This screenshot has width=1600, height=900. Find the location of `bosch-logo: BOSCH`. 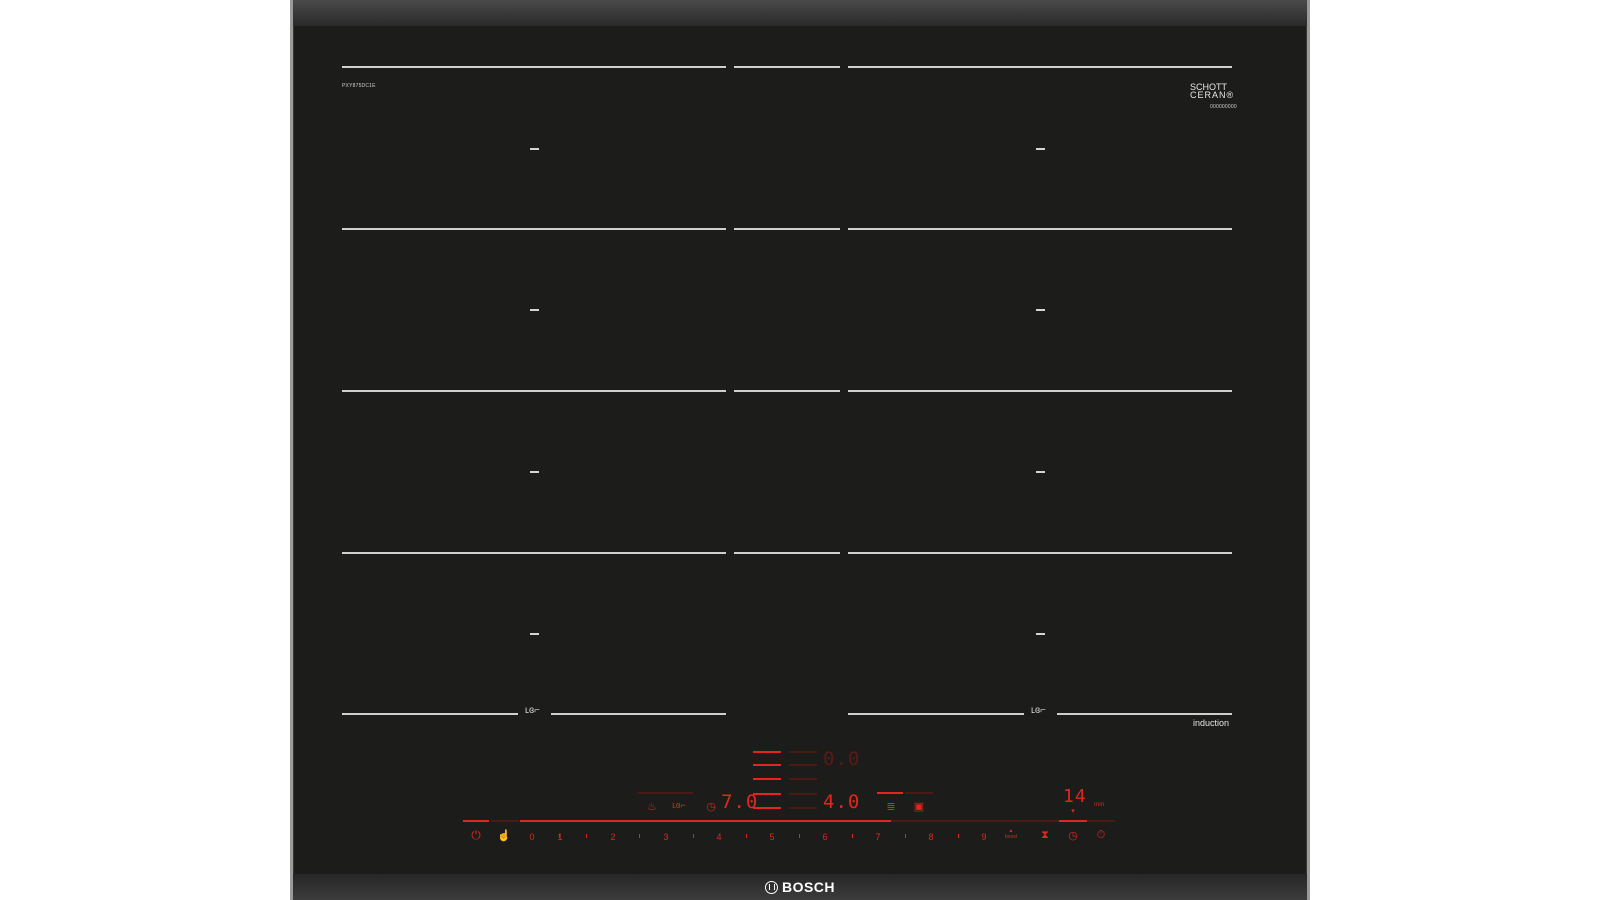

bosch-logo: BOSCH is located at coordinates (800, 887).